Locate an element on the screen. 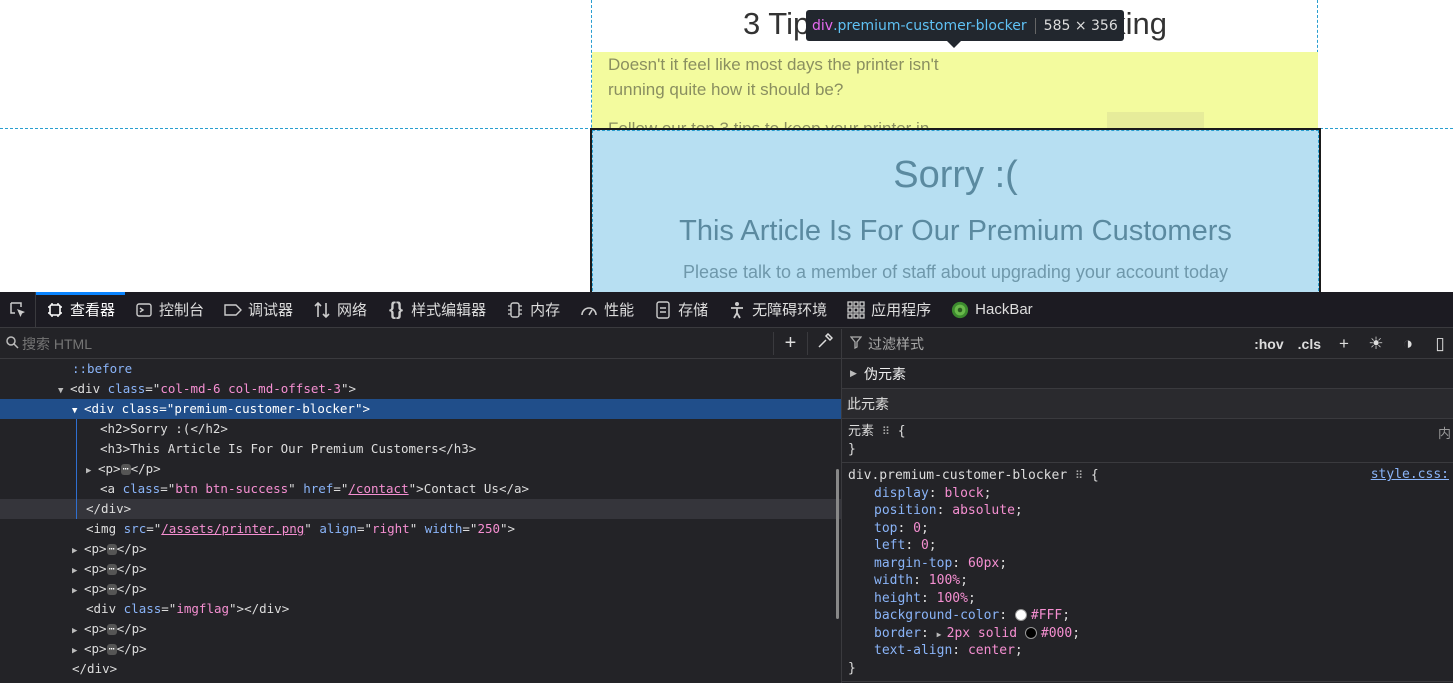 Image resolution: width=1453 pixels, height=683 pixels. section-label: 此元素 is located at coordinates (868, 403).